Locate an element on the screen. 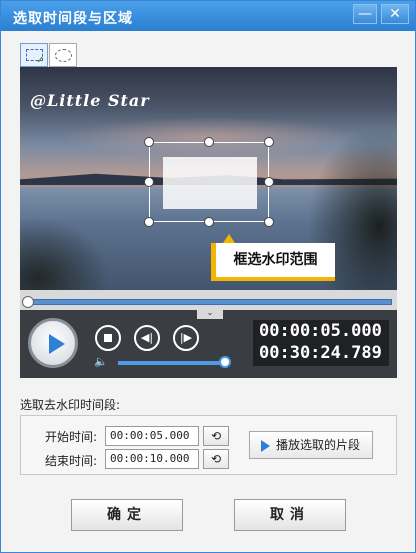 Image resolution: width=416 pixels, height=553 pixels. set-start-time-button: ⟲ is located at coordinates (216, 436).